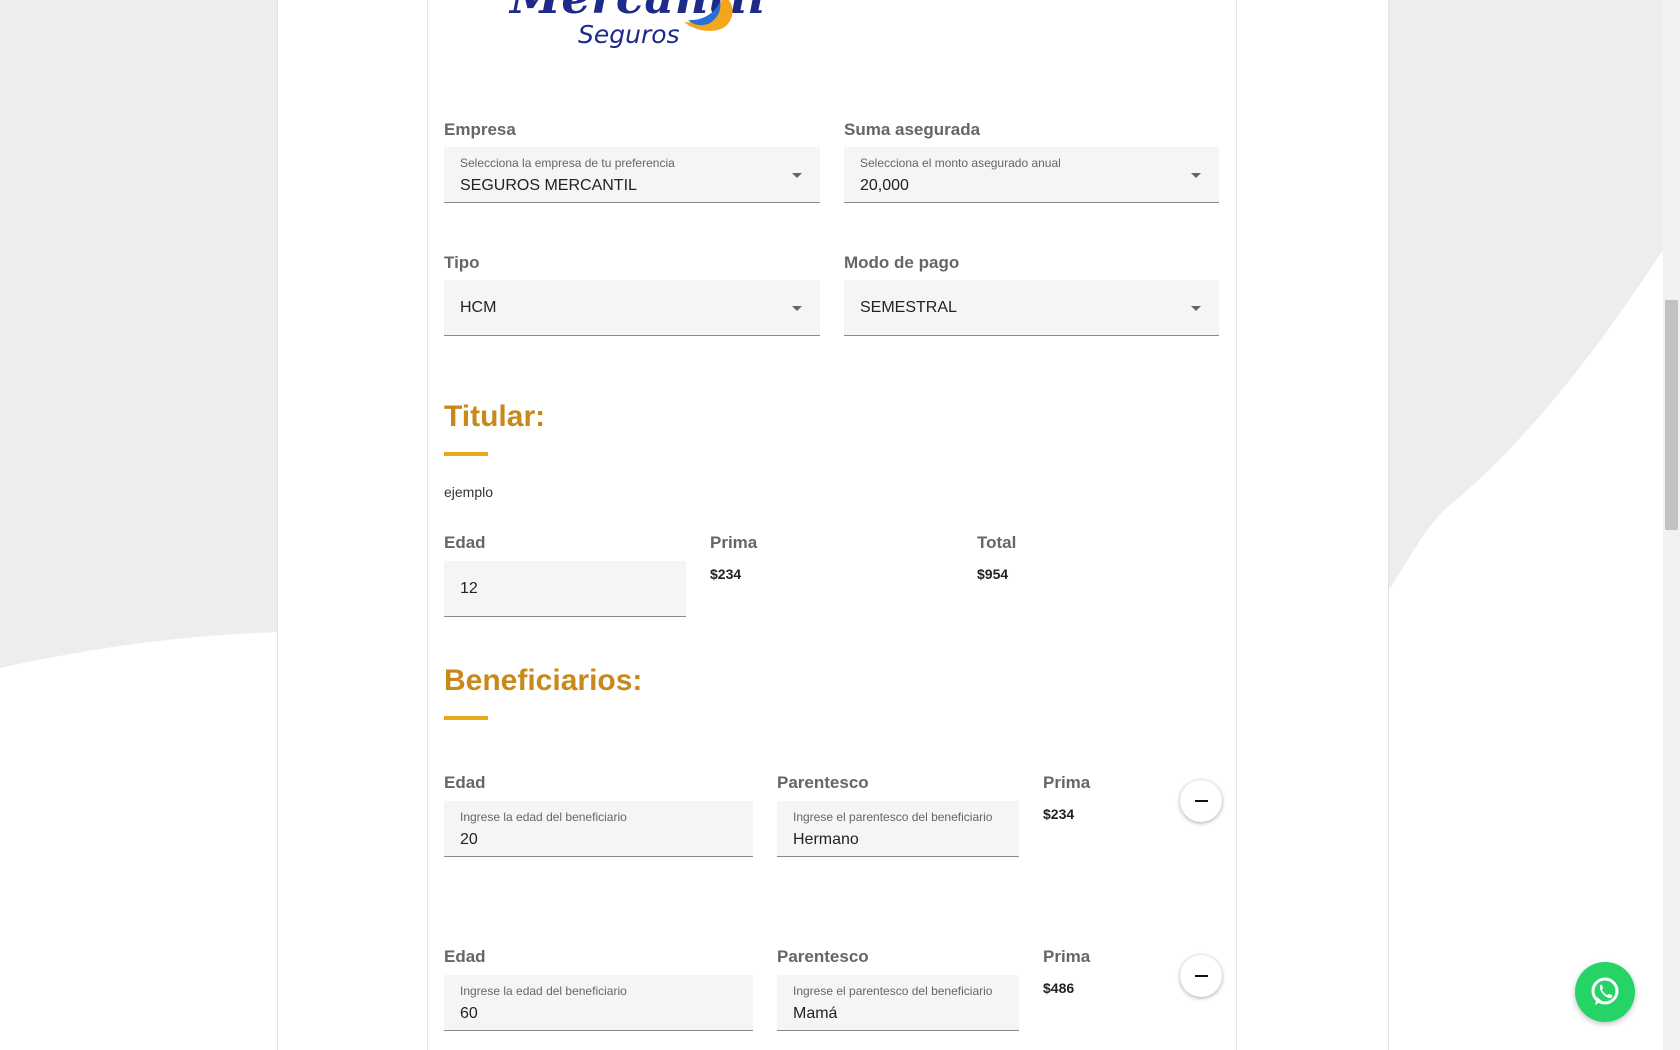 The height and width of the screenshot is (1050, 1680). I want to click on beneficiario-parentesco-value: Mamá, so click(815, 1013).